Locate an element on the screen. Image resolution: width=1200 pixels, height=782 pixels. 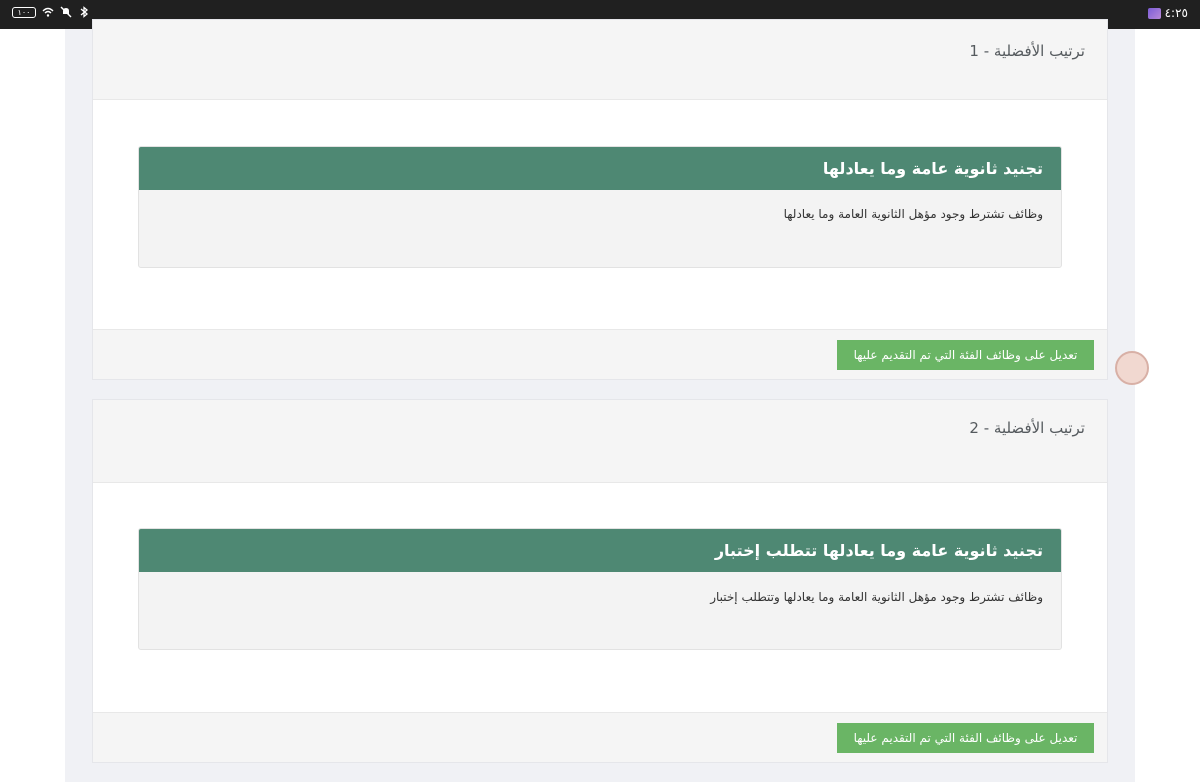
card-header: تجنيد ثانوية عامة وما يعادلها is located at coordinates (600, 168).